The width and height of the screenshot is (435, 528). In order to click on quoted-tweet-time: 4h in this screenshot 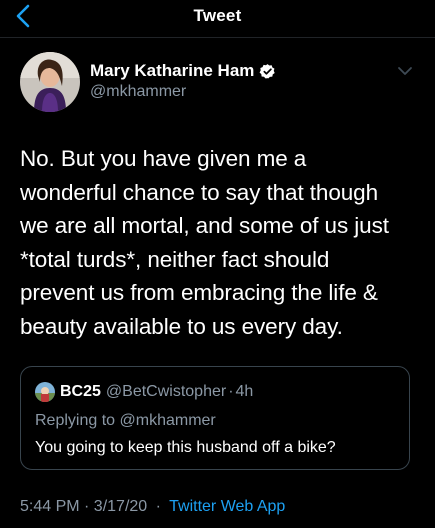, I will do `click(244, 391)`.